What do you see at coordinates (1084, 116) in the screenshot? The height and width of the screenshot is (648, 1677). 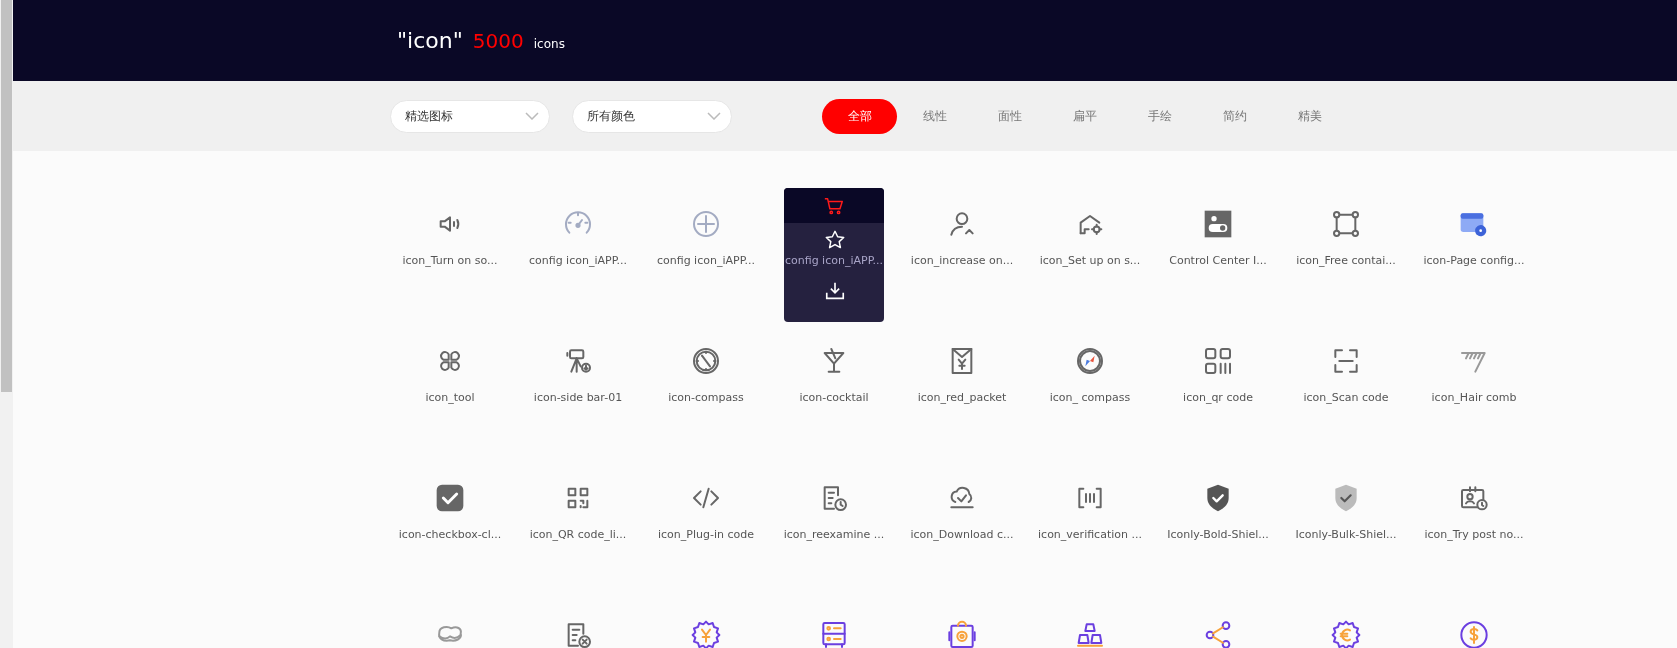 I see `style-tab: 扁平` at bounding box center [1084, 116].